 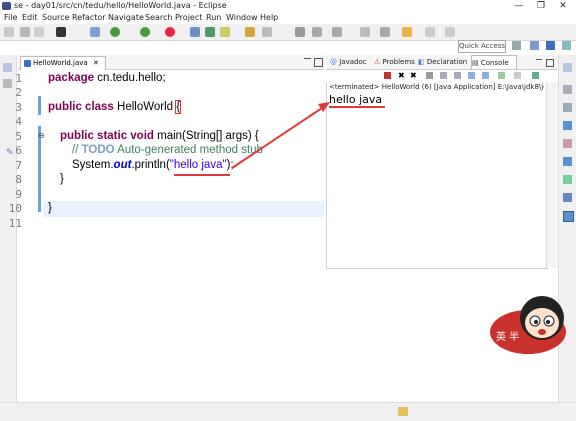 I want to click on mascot-text: 英 半, so click(x=507, y=336).